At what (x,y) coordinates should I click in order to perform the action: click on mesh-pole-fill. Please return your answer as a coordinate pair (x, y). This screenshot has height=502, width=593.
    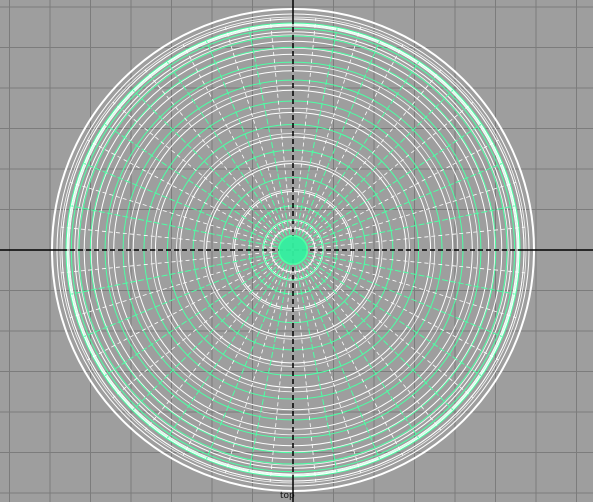
    Looking at the image, I should click on (293, 250).